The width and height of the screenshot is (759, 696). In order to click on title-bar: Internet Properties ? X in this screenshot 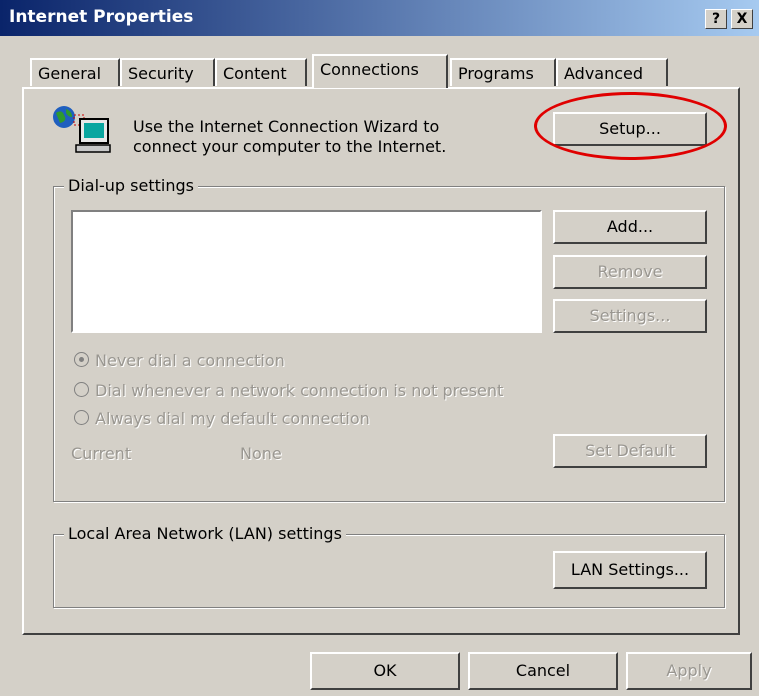, I will do `click(379, 18)`.